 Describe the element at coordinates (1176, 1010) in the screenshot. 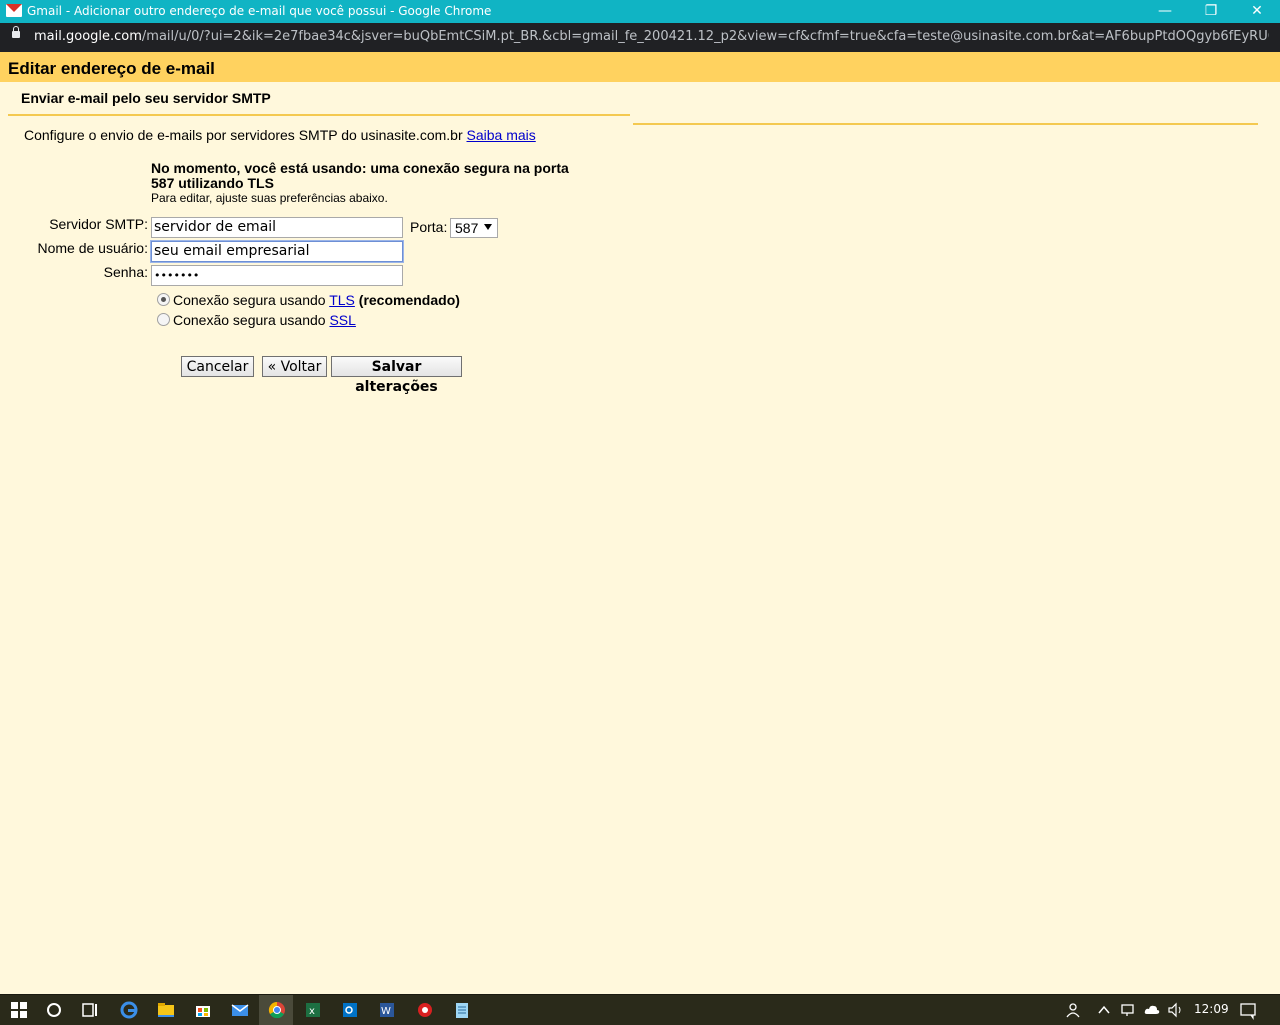

I see `volume-icon` at that location.